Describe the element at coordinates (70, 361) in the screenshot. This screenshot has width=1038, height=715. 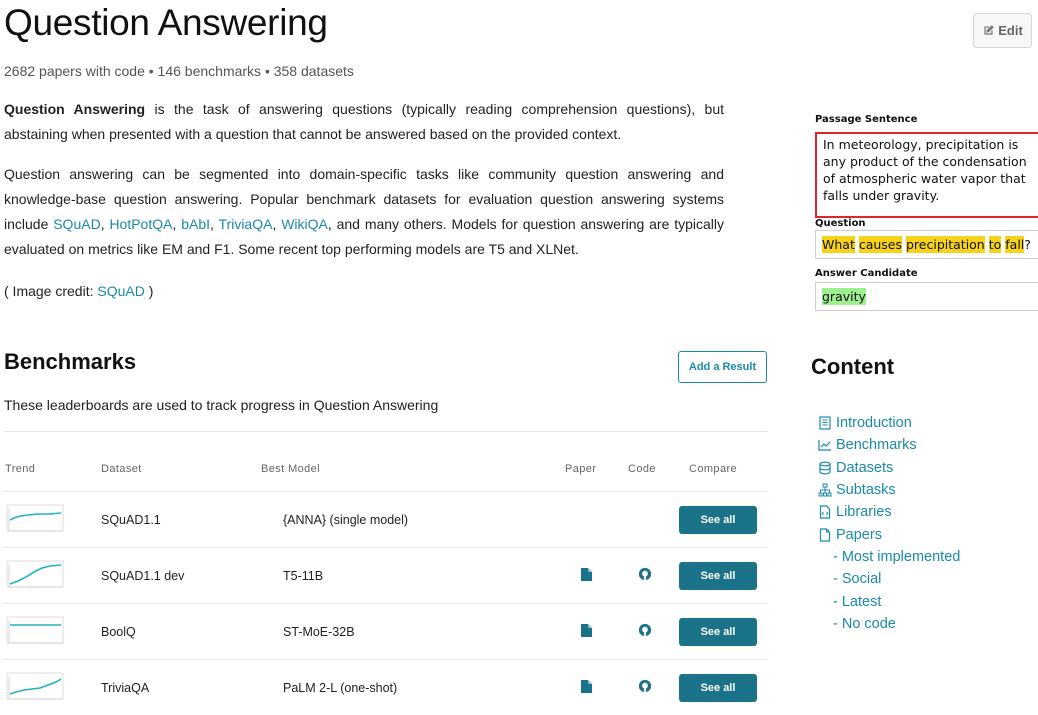
I see `benchmarks-title: Benchmarks` at that location.